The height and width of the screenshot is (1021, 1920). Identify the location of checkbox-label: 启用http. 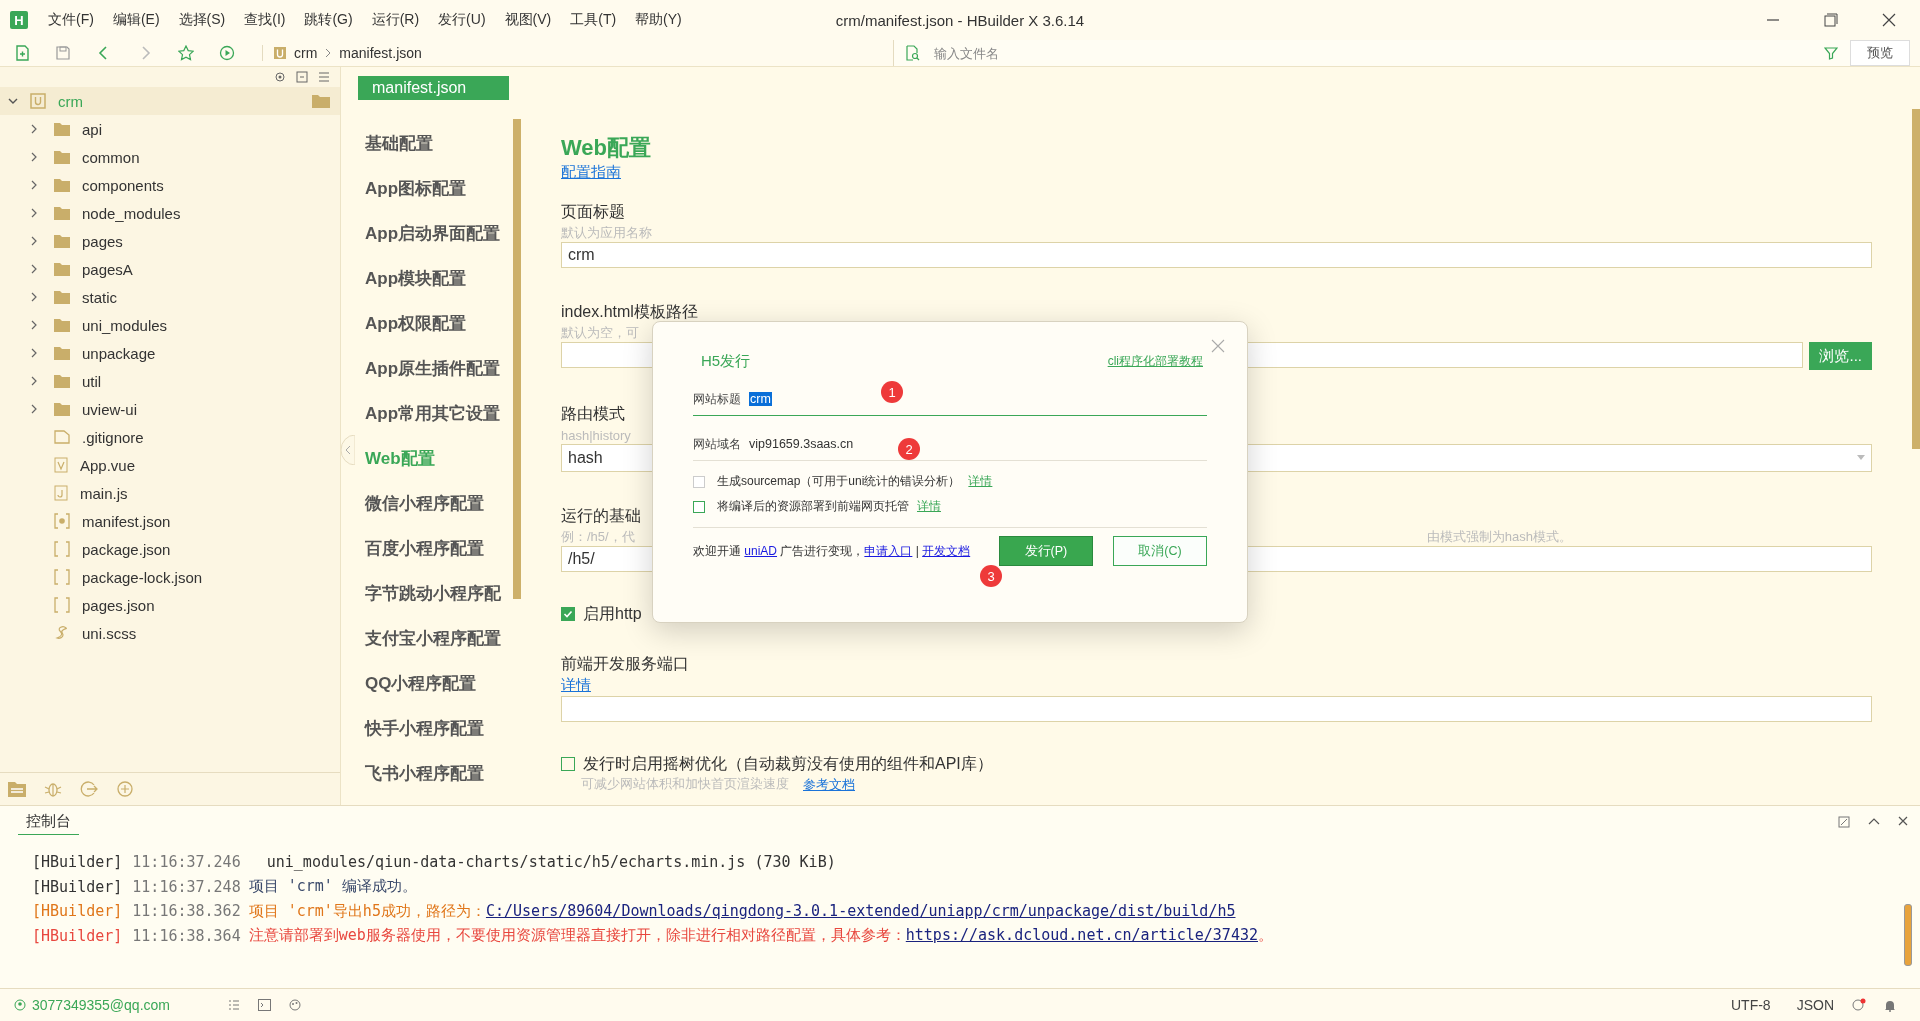
(612, 614).